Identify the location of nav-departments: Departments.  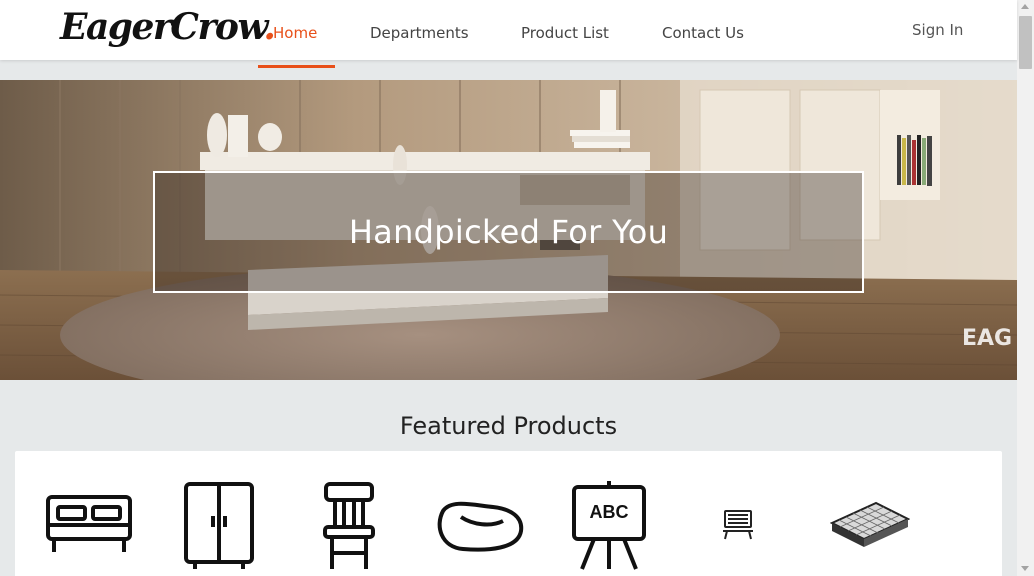
(419, 33).